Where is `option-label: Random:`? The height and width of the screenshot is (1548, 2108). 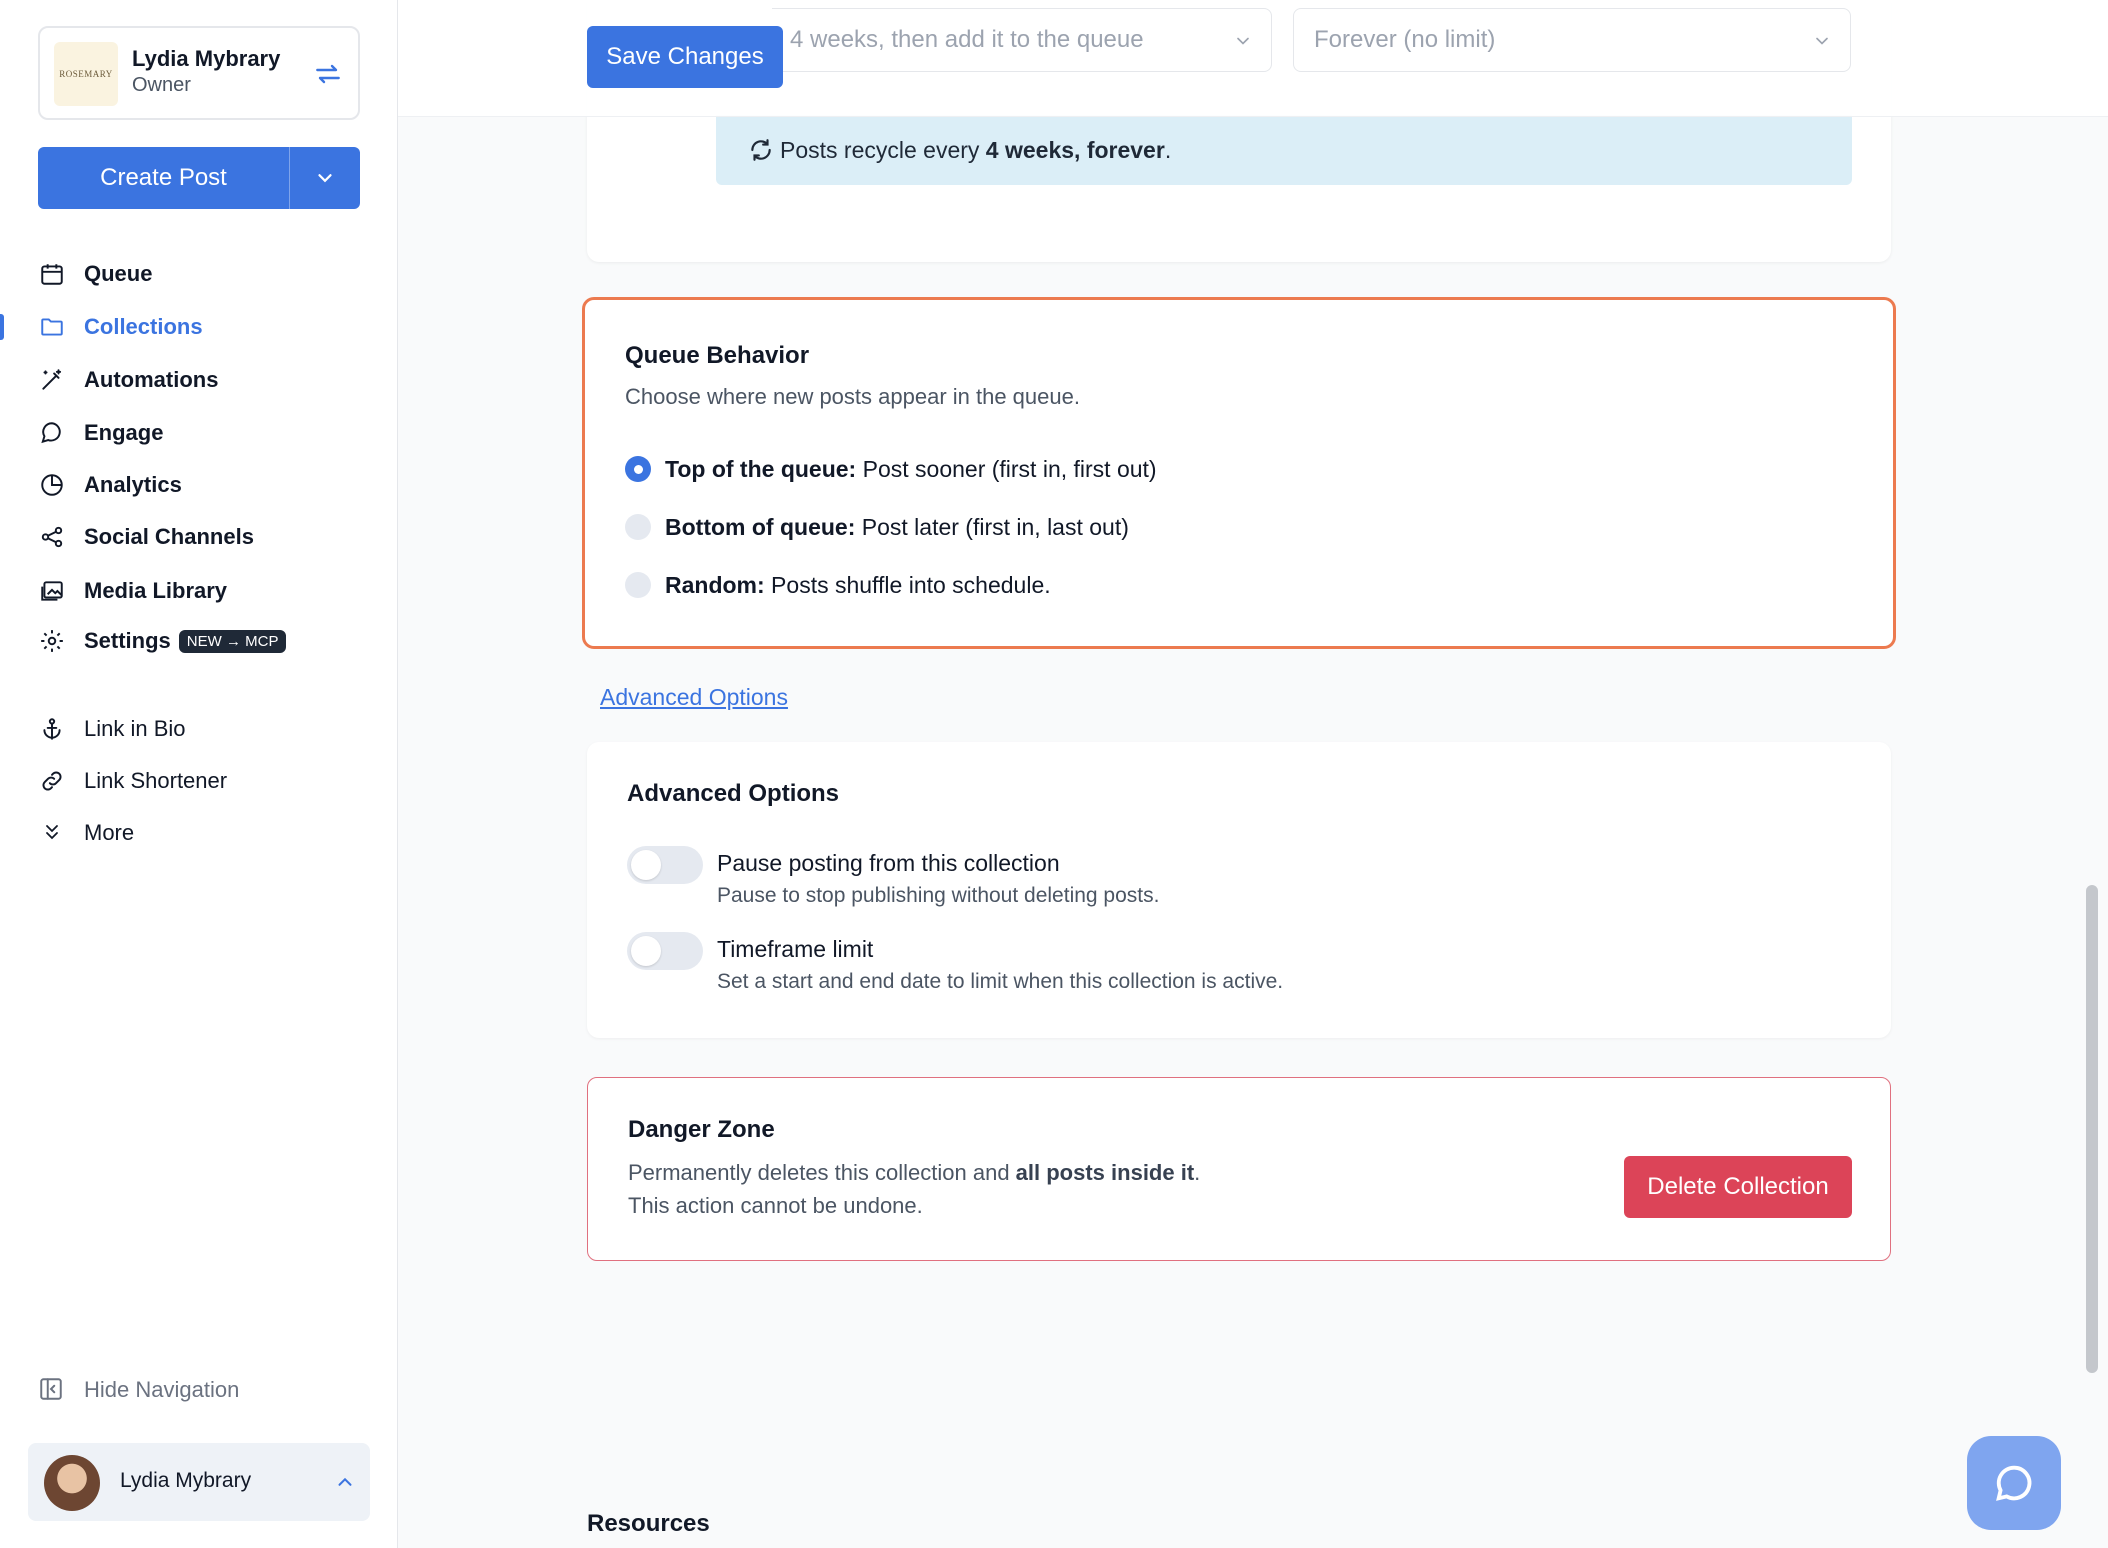 option-label: Random: is located at coordinates (715, 584).